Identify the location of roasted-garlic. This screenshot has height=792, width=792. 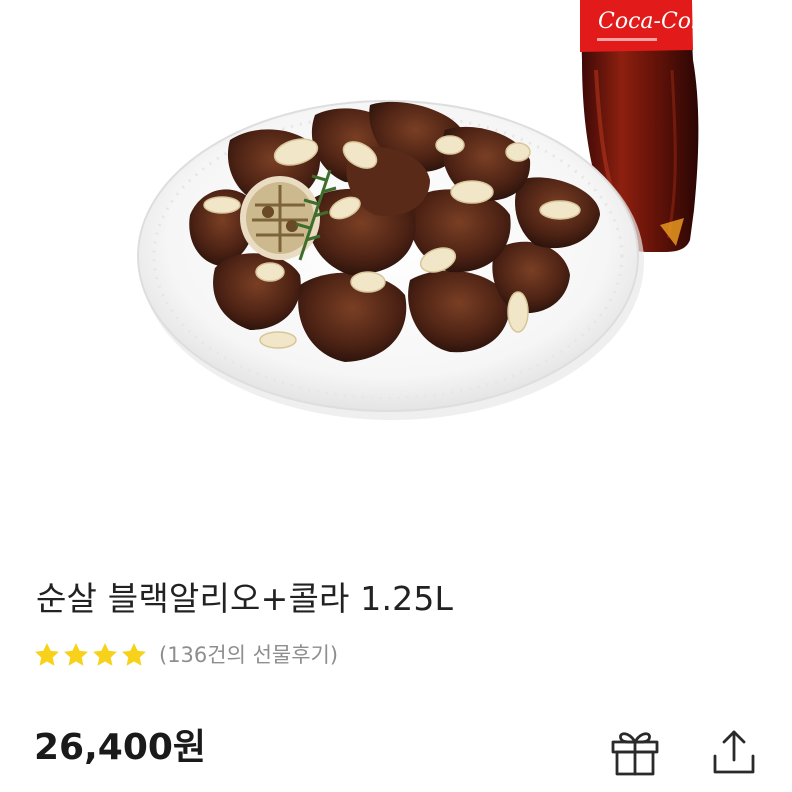
(280, 218).